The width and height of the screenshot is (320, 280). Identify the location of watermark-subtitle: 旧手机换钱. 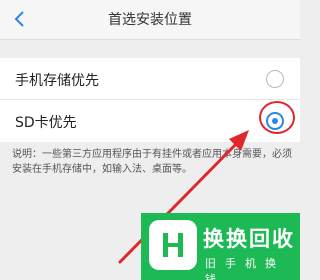
(245, 268).